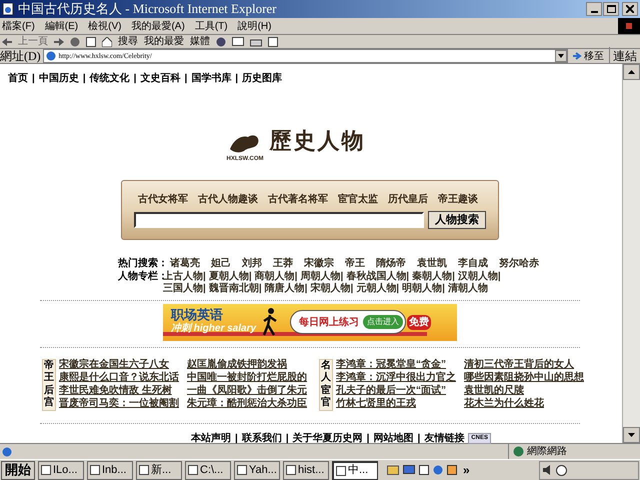  I want to click on menu-item: 我的最愛(A), so click(158, 26).